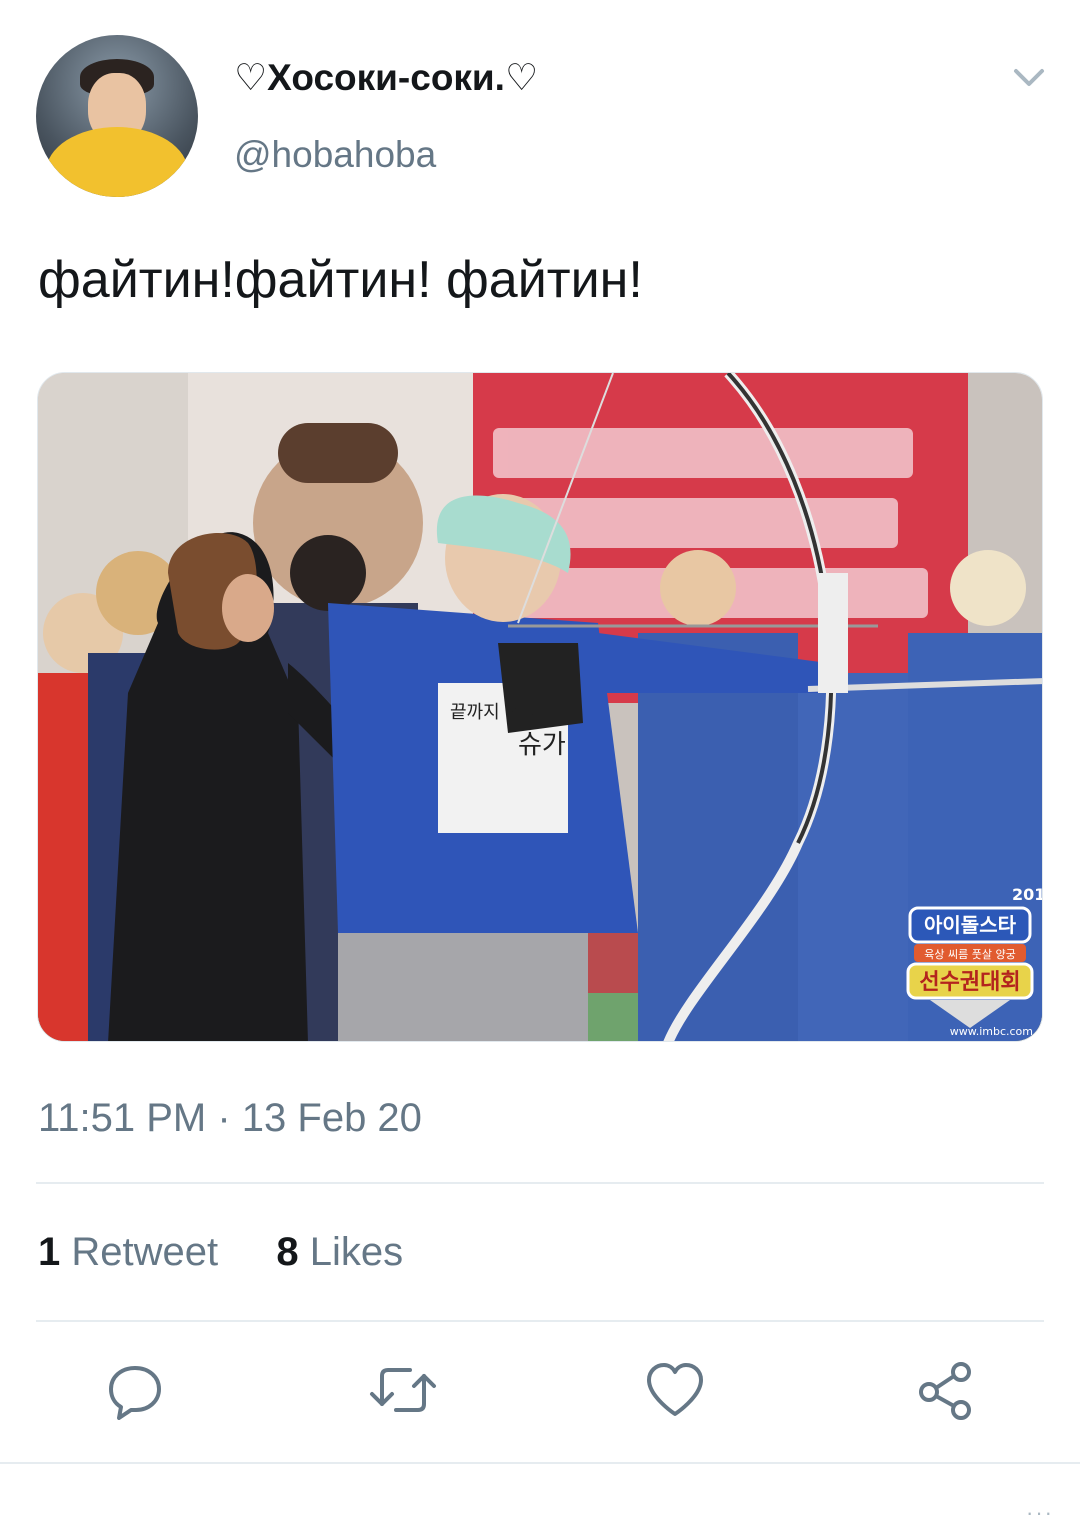 This screenshot has height=1540, width=1080. Describe the element at coordinates (540, 1183) in the screenshot. I see `divider-top` at that location.